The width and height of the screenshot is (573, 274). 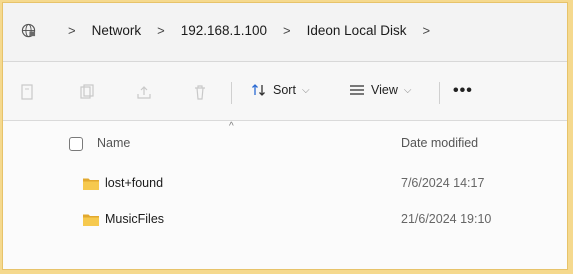 I want to click on sort-button: Sort ⌵, so click(x=280, y=90).